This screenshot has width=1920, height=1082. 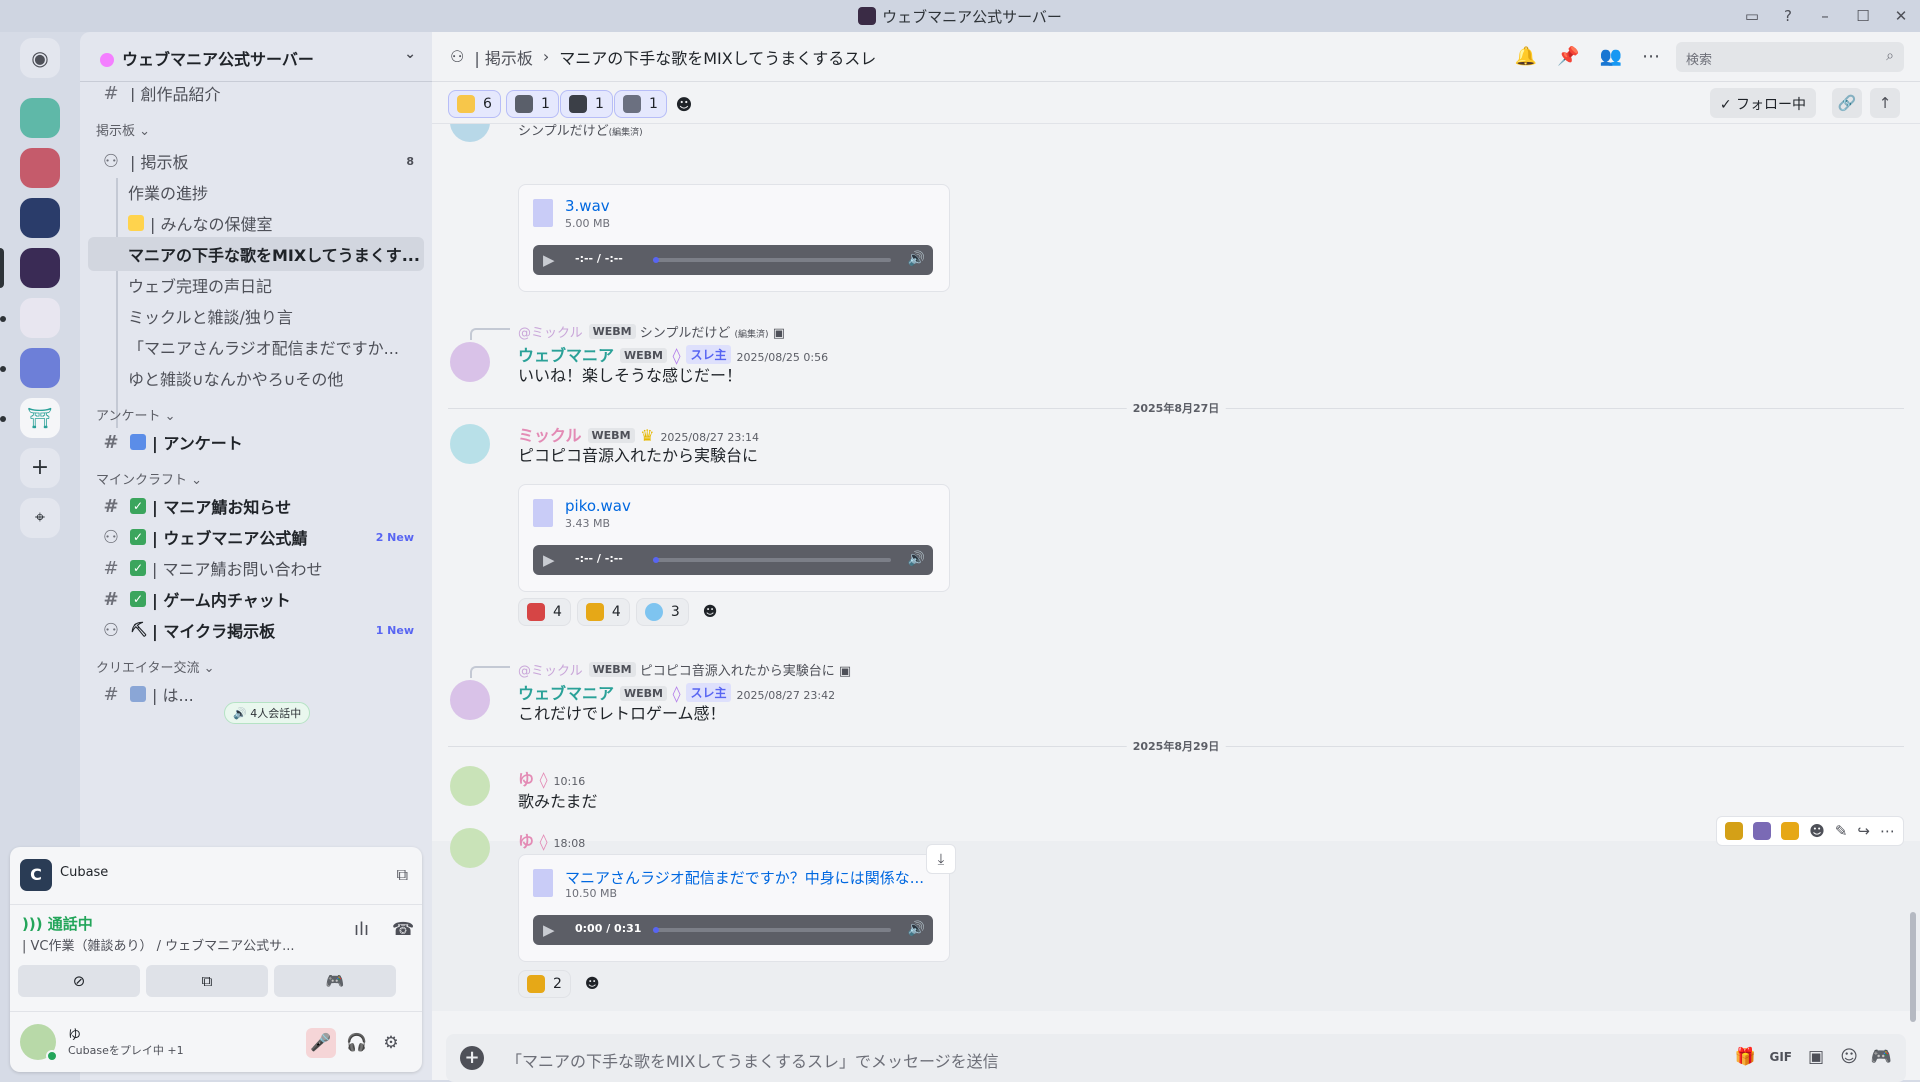 I want to click on channel-mc-board: ⚇ ⛏ | マイクラ掲示板 1 New, so click(x=256, y=630).